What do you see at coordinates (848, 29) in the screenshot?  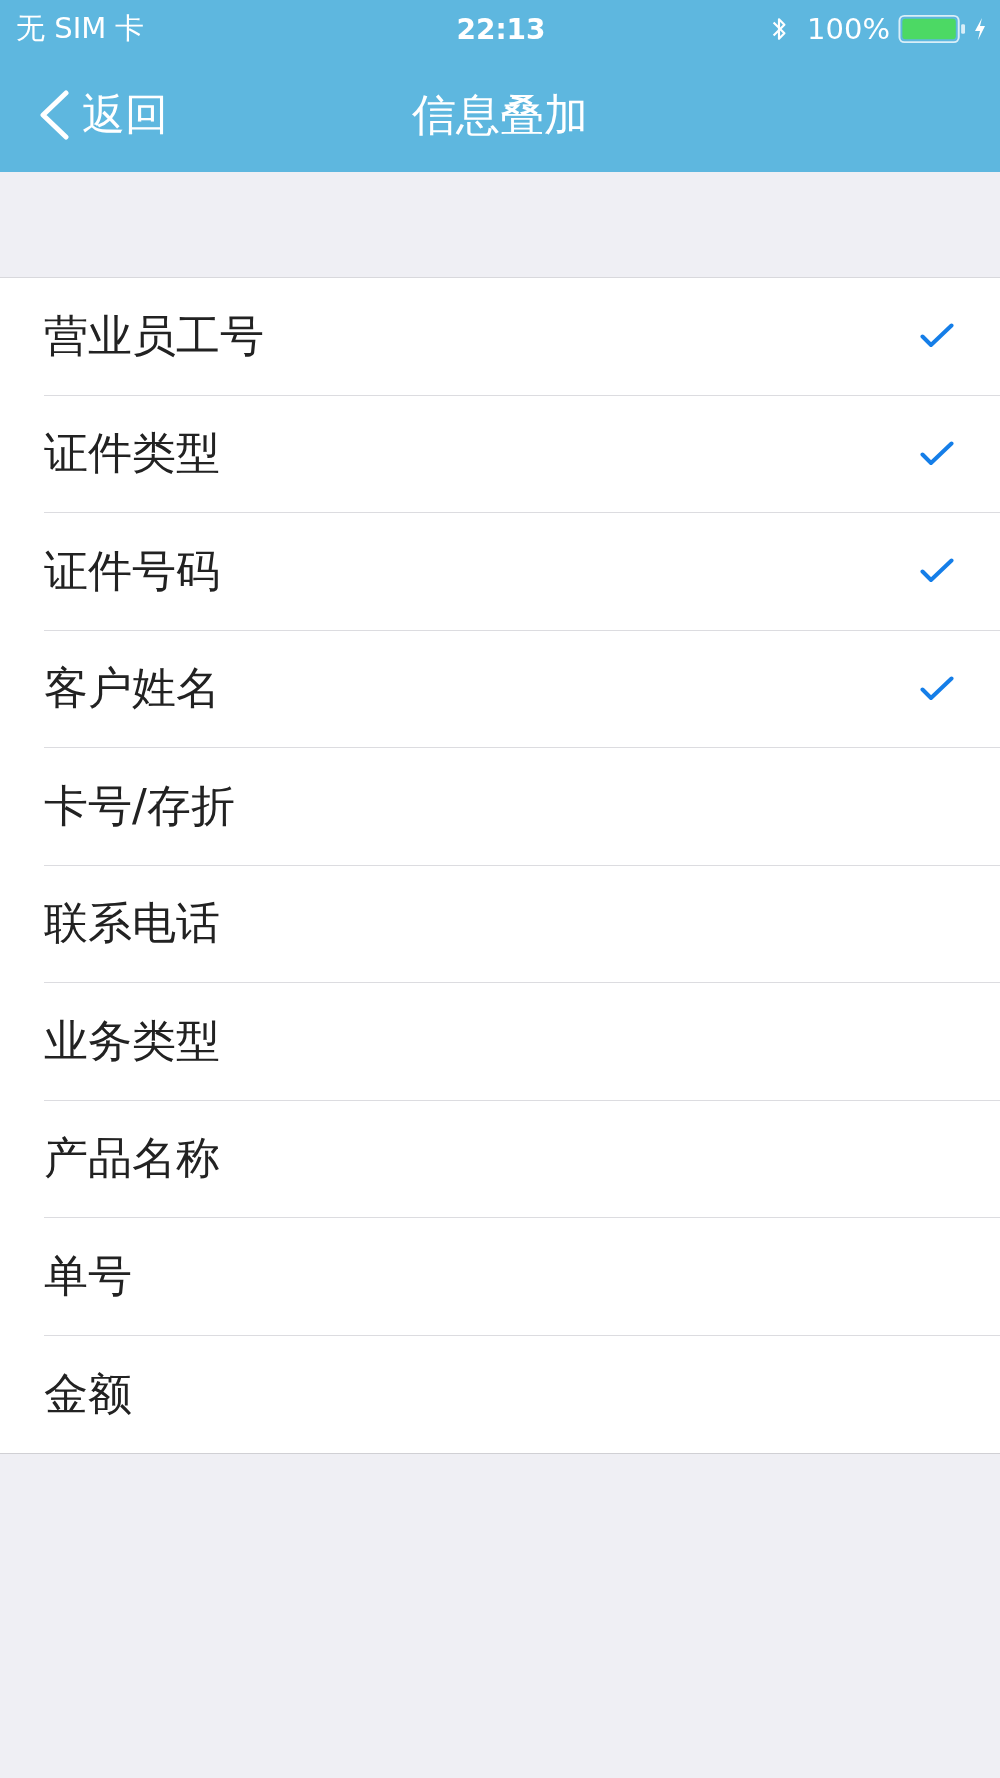 I see `battery-percent-text: 100%` at bounding box center [848, 29].